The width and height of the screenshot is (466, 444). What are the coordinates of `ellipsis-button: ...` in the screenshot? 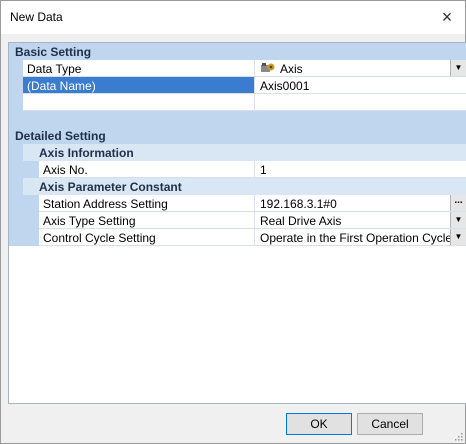 It's located at (458, 203).